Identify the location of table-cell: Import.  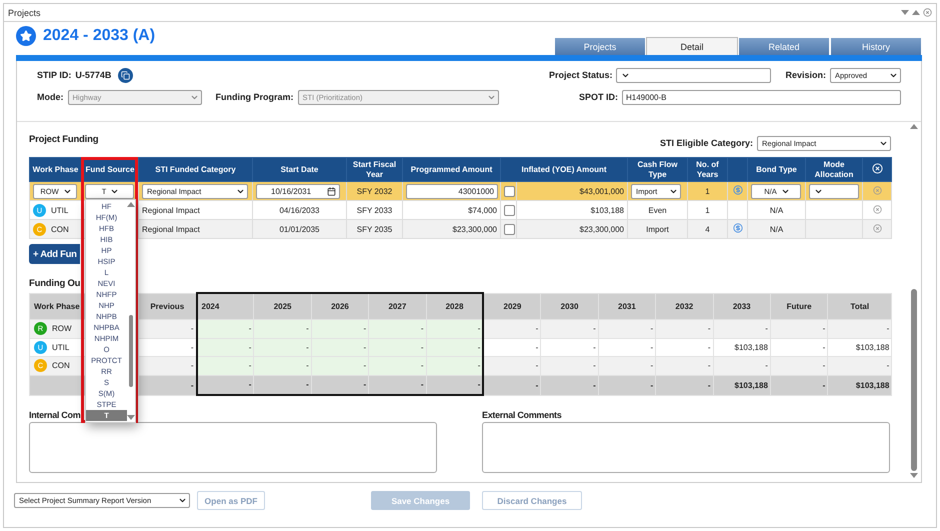
(657, 229).